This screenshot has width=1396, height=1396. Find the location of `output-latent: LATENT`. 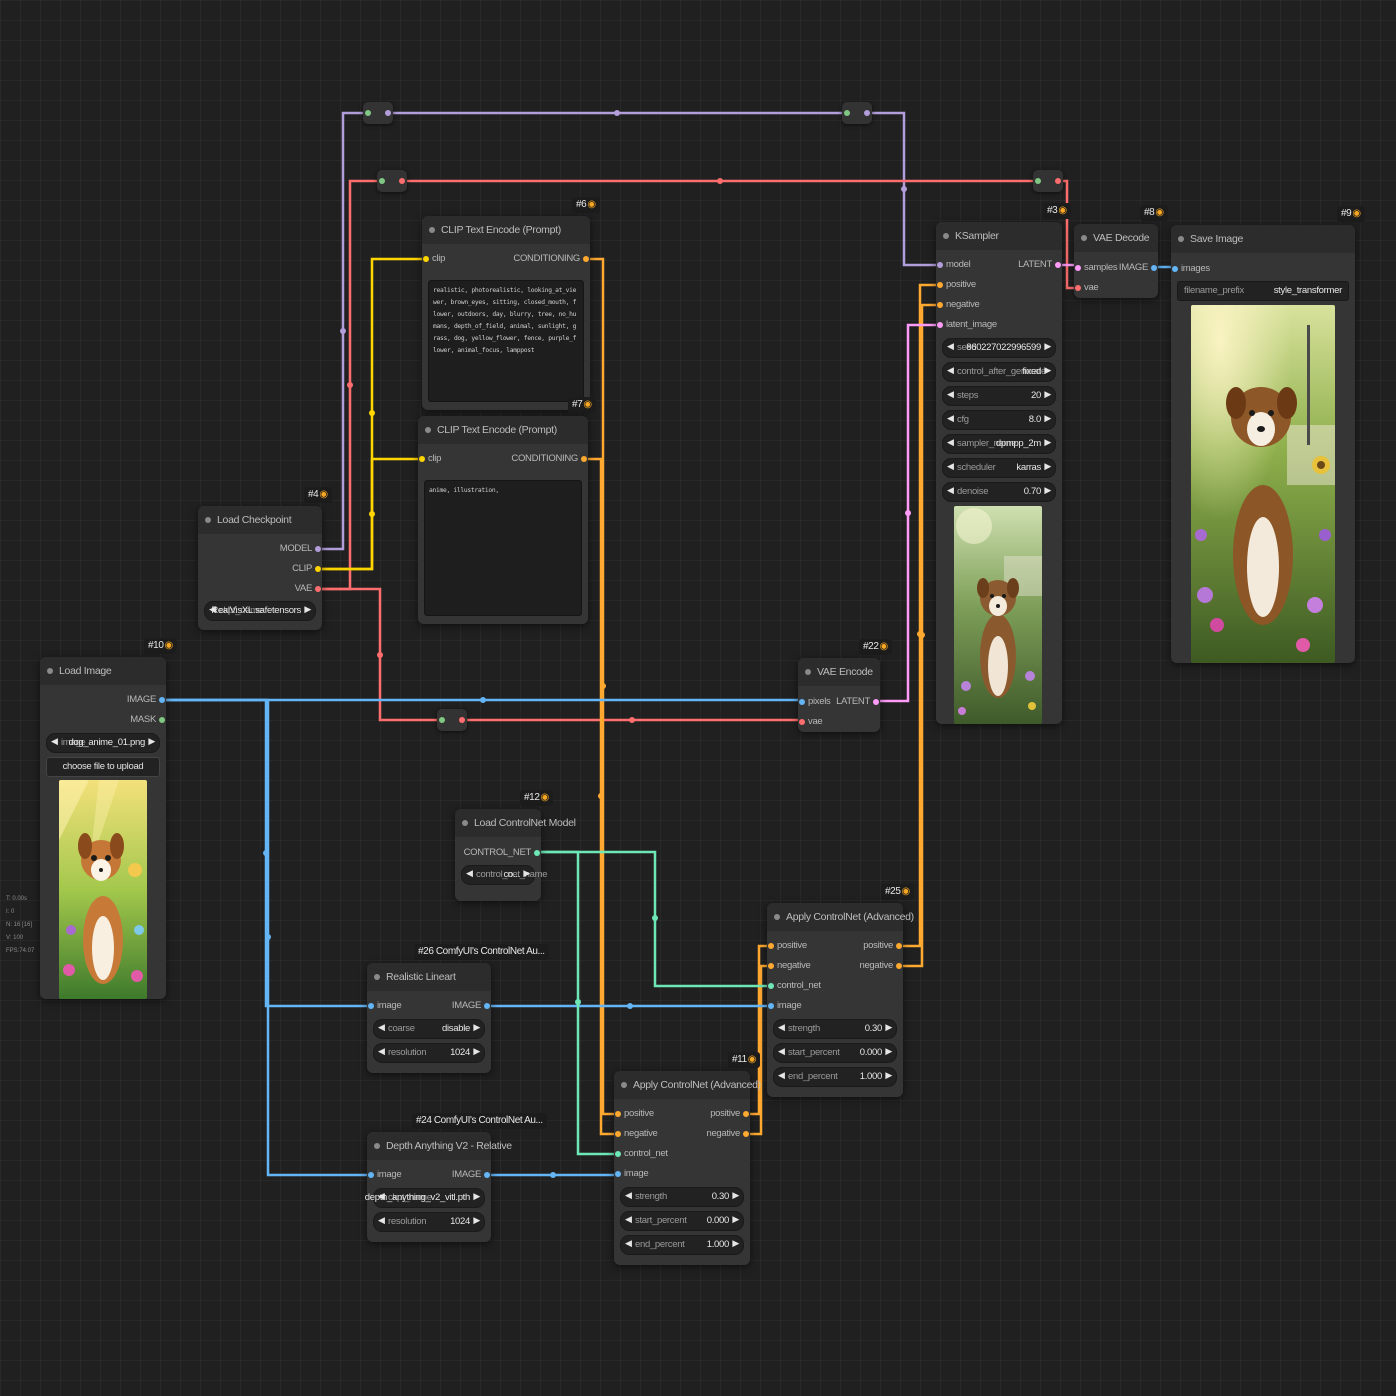

output-latent: LATENT is located at coordinates (858, 702).